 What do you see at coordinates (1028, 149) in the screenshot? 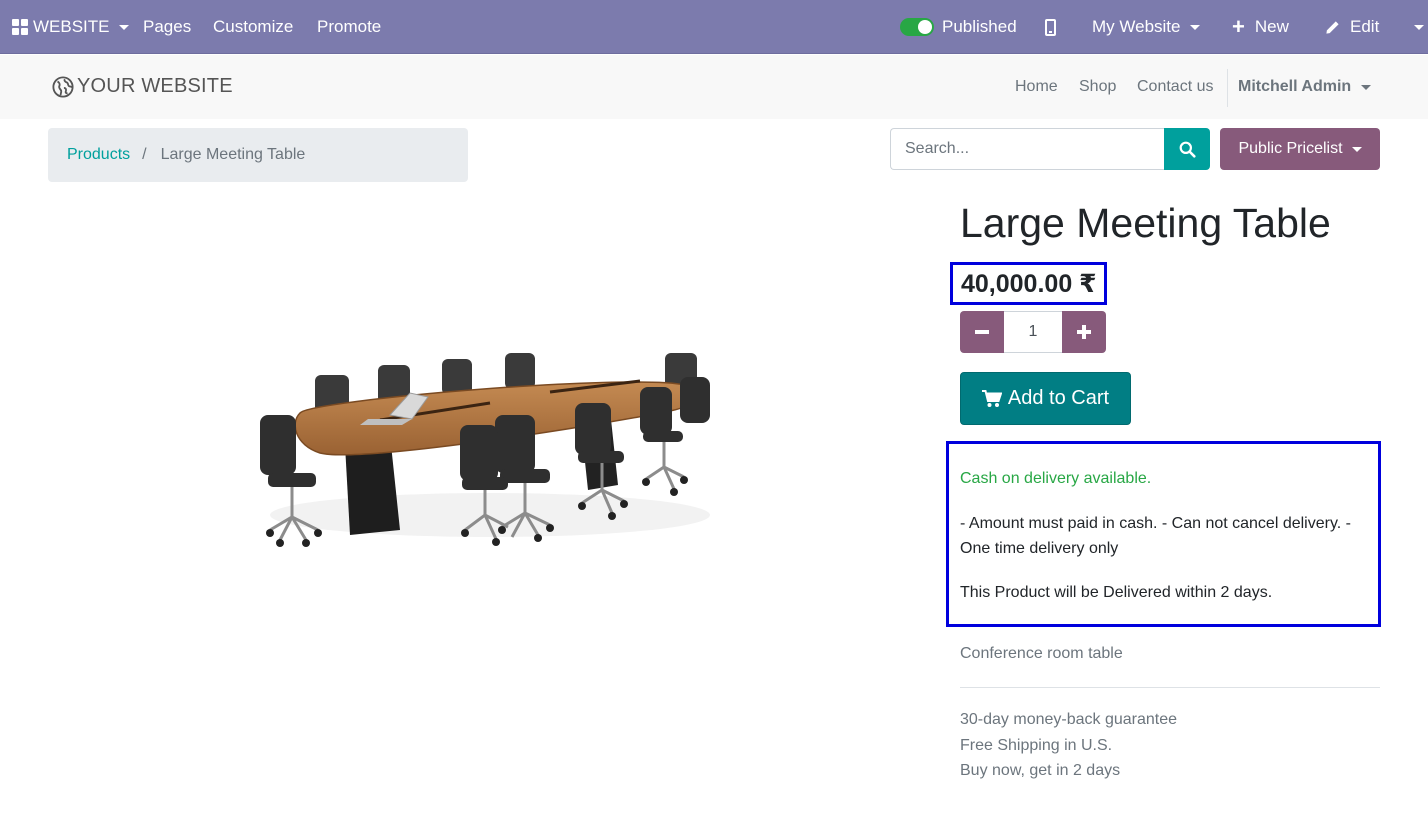
I see `search-input` at bounding box center [1028, 149].